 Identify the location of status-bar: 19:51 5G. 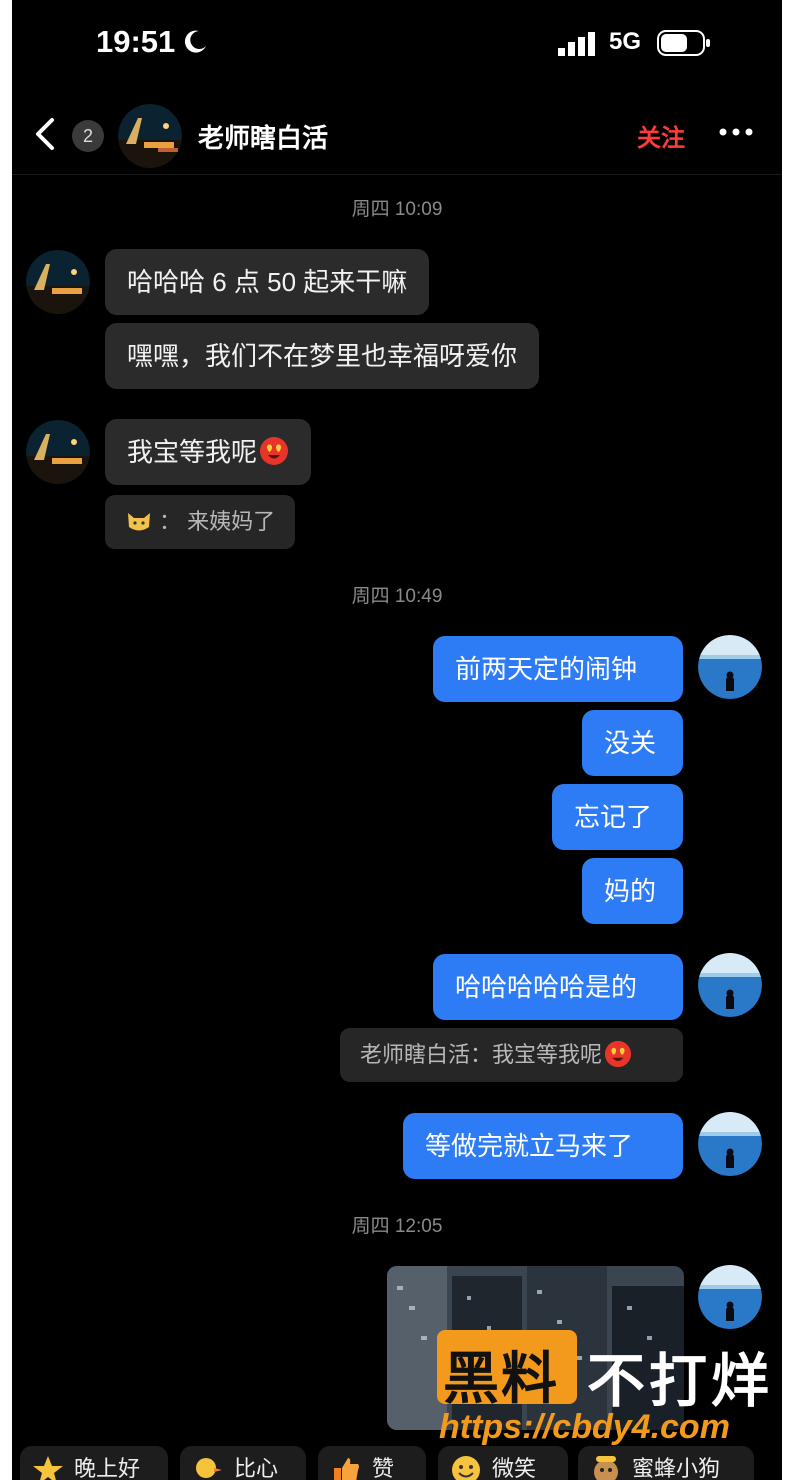
(397, 45).